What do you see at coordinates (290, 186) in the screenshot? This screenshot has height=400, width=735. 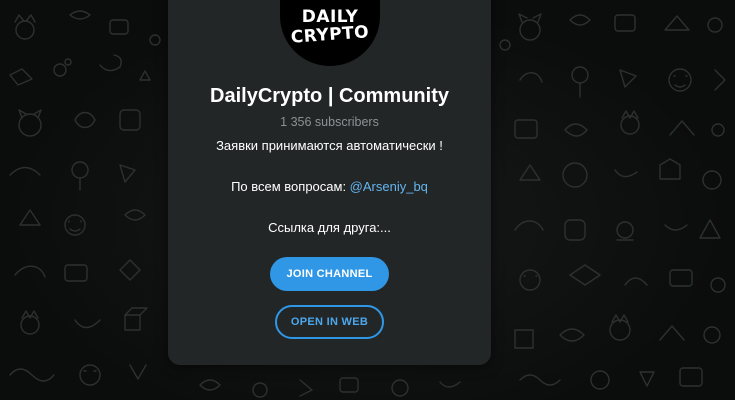 I see `description-line-2-prefix: По всем вопросам:` at bounding box center [290, 186].